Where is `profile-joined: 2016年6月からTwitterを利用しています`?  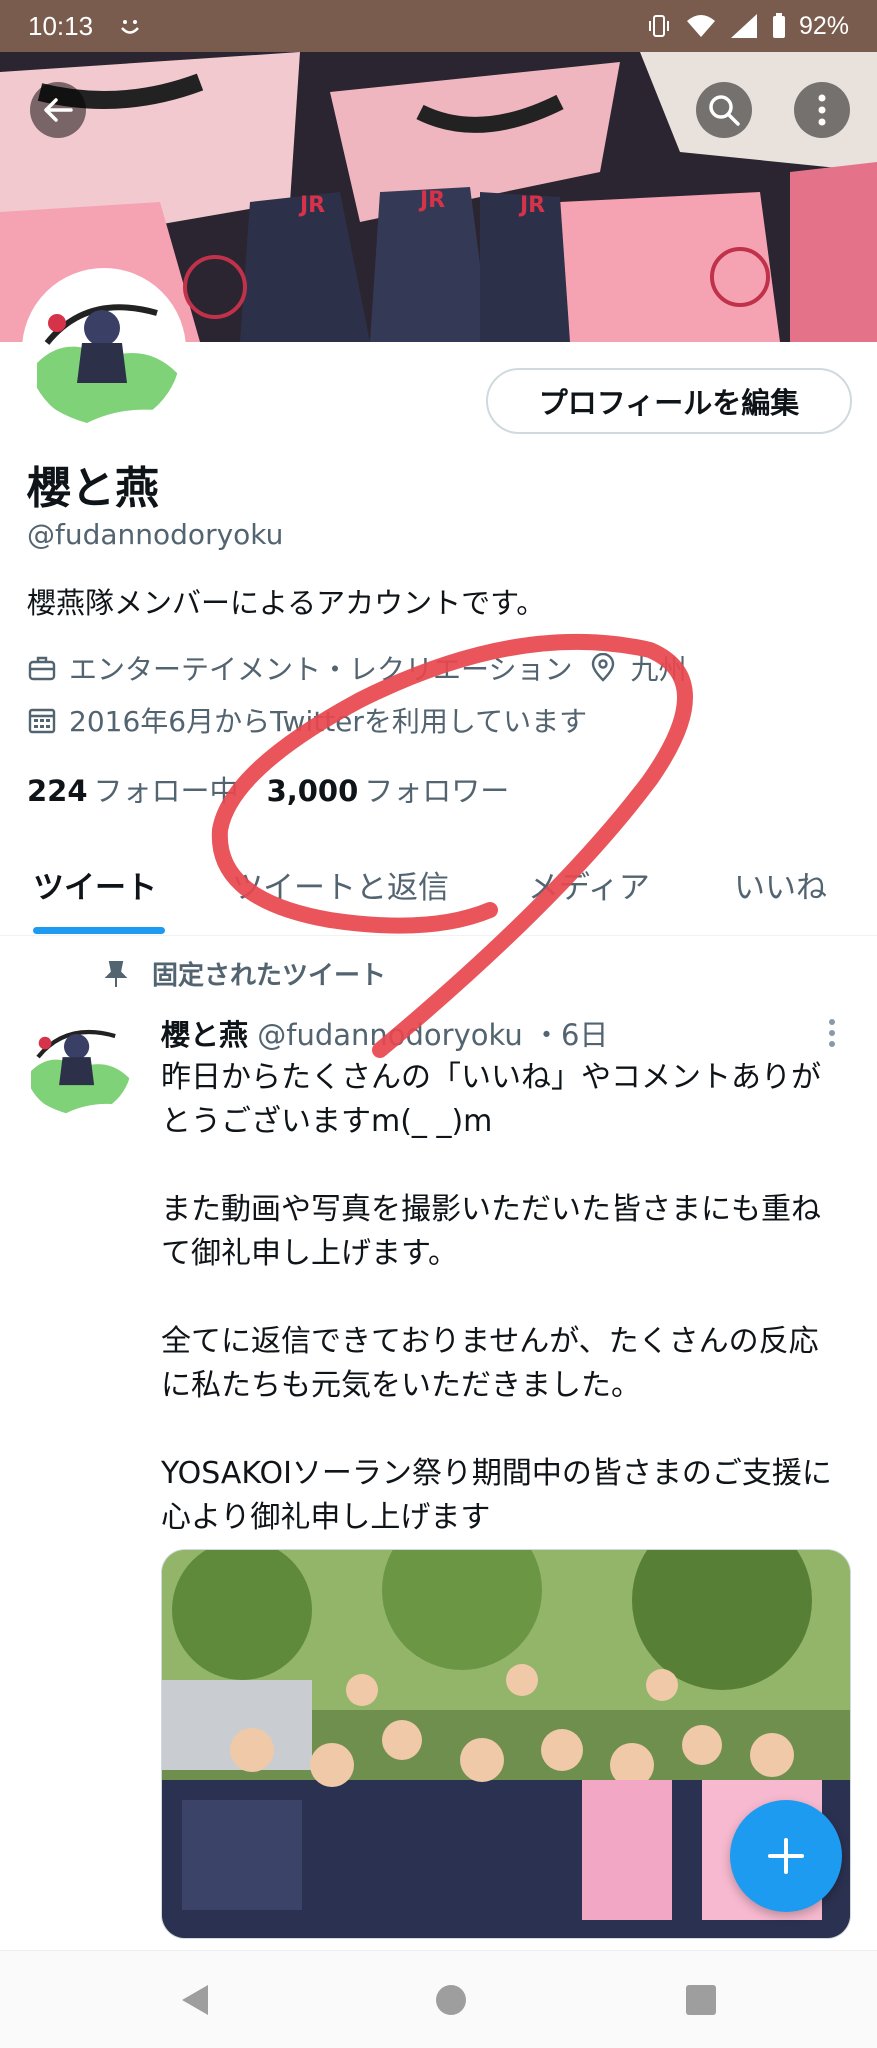
profile-joined: 2016年6月からTwitterを利用しています is located at coordinates (328, 721).